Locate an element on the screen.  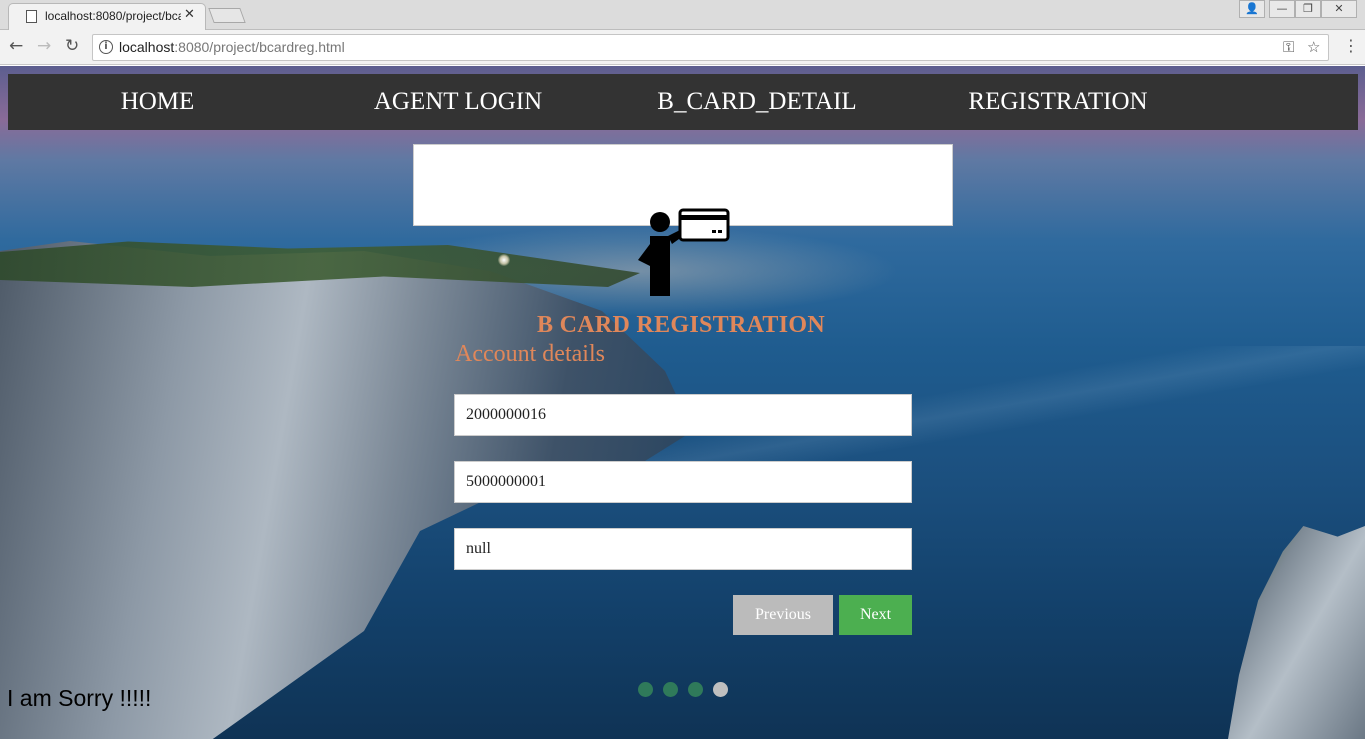
nav-b-card-detail: B_CARD_DETAIL is located at coordinates (757, 102).